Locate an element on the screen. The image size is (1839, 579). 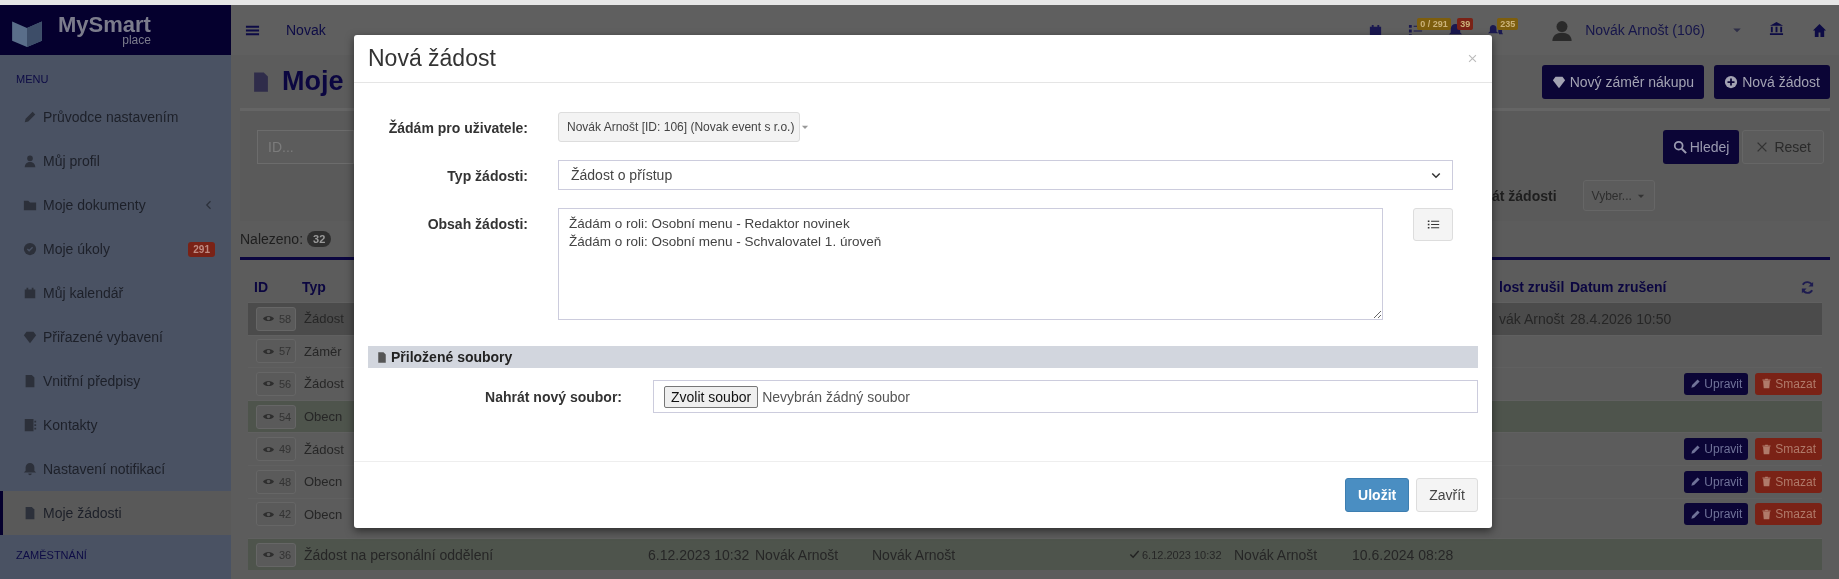
section-label: ZAMĚSTNÁNÍ is located at coordinates (51, 554).